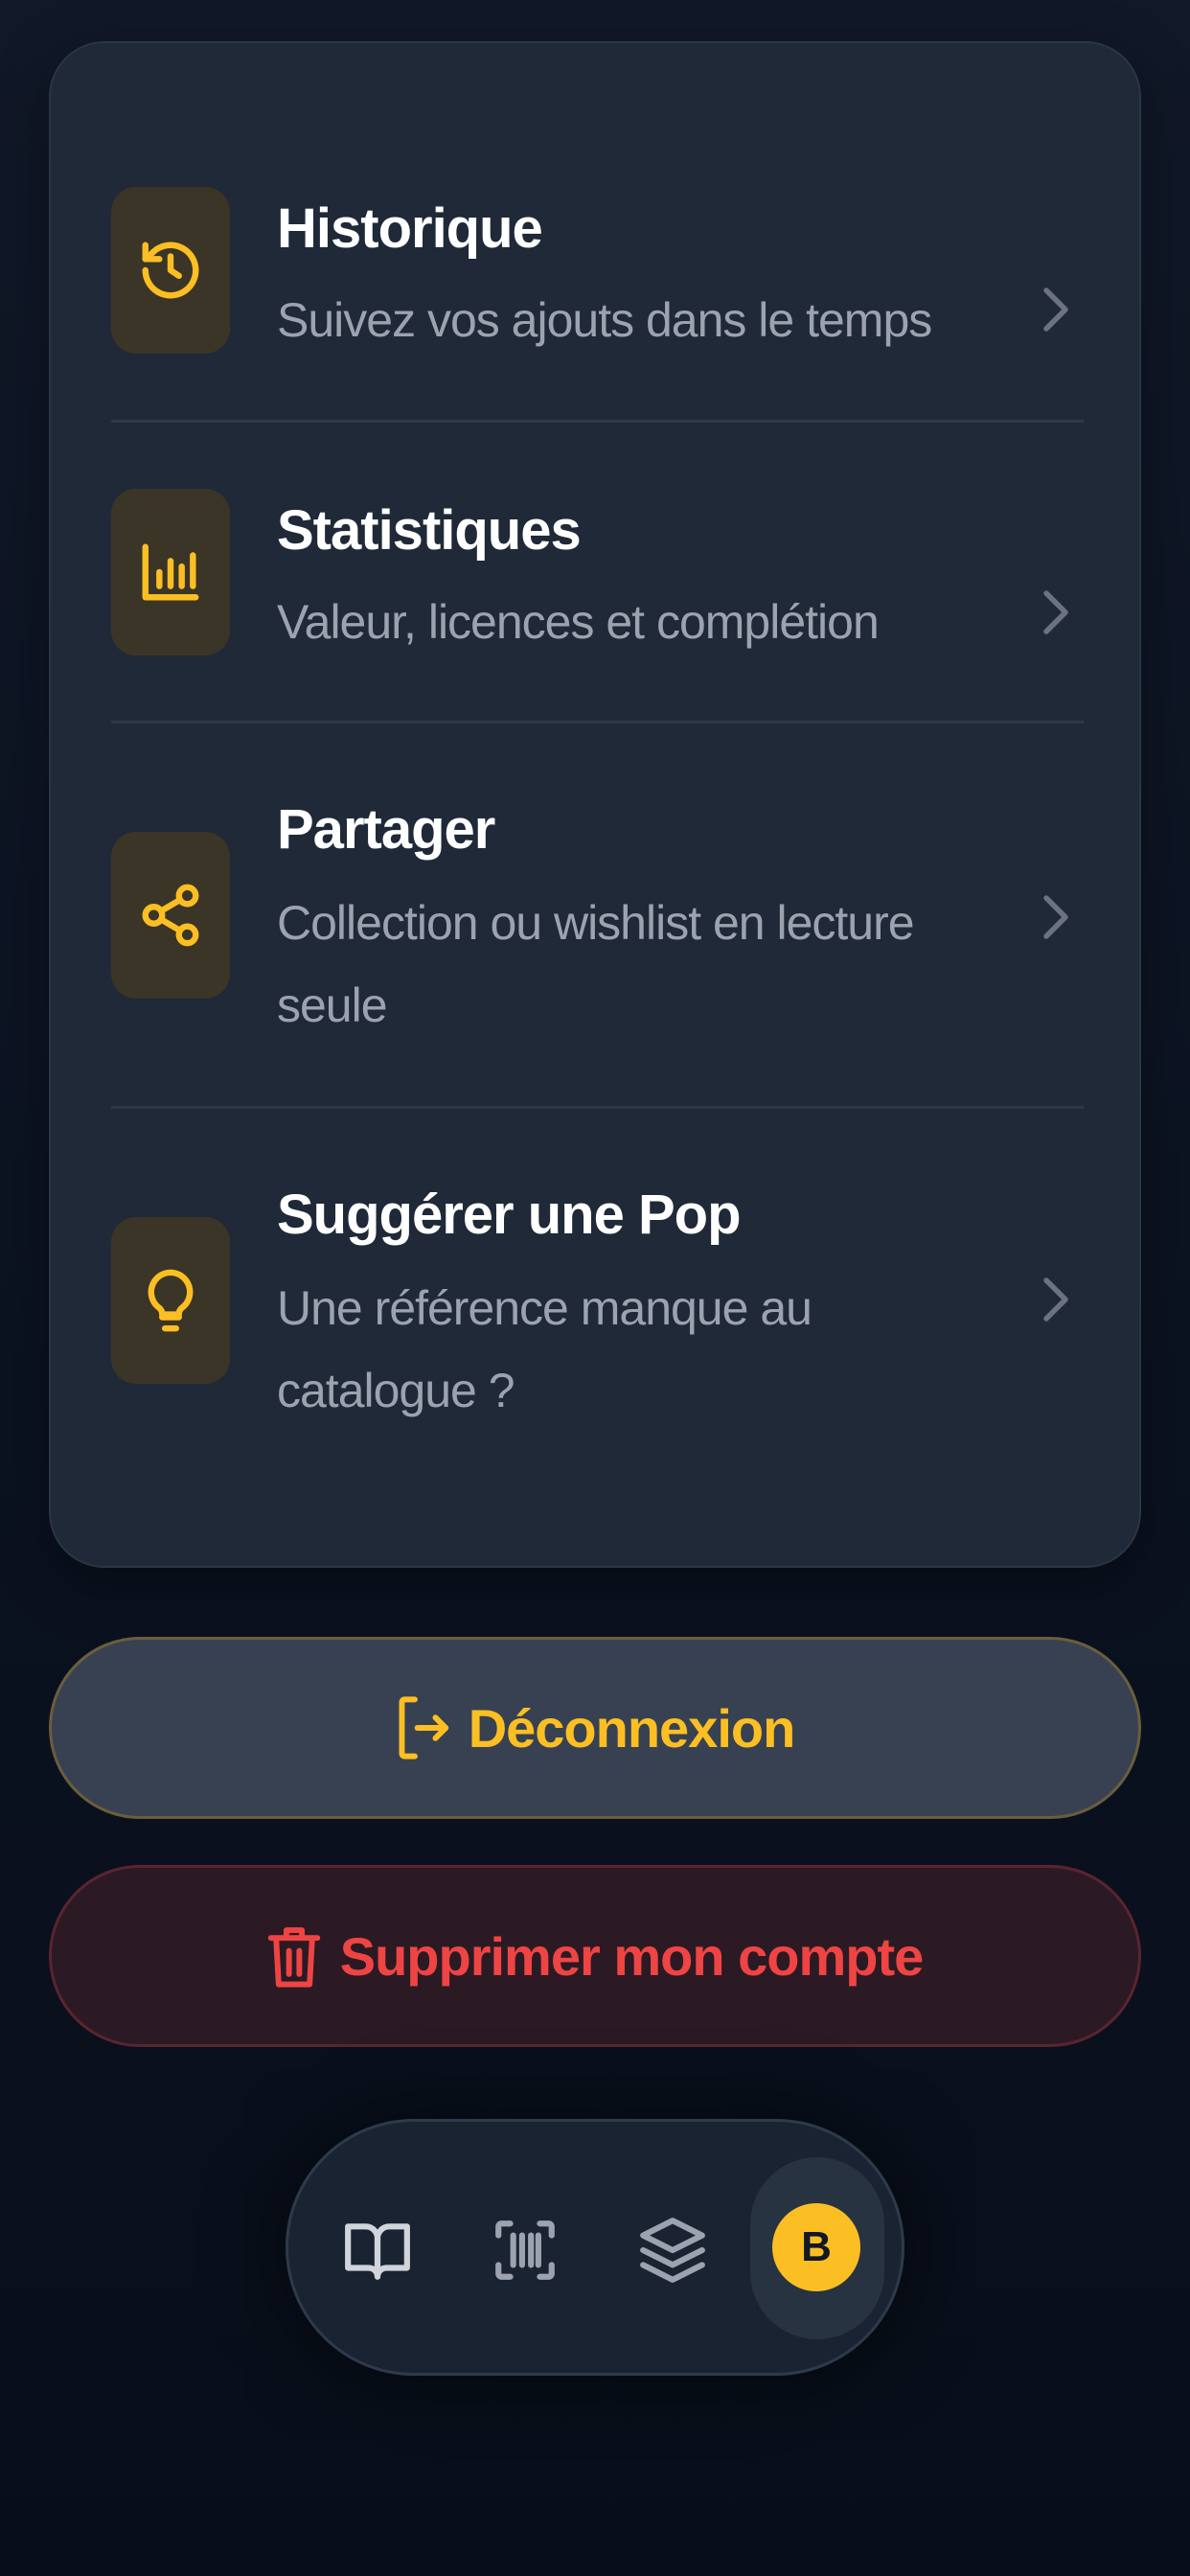  I want to click on layers-icon, so click(672, 2250).